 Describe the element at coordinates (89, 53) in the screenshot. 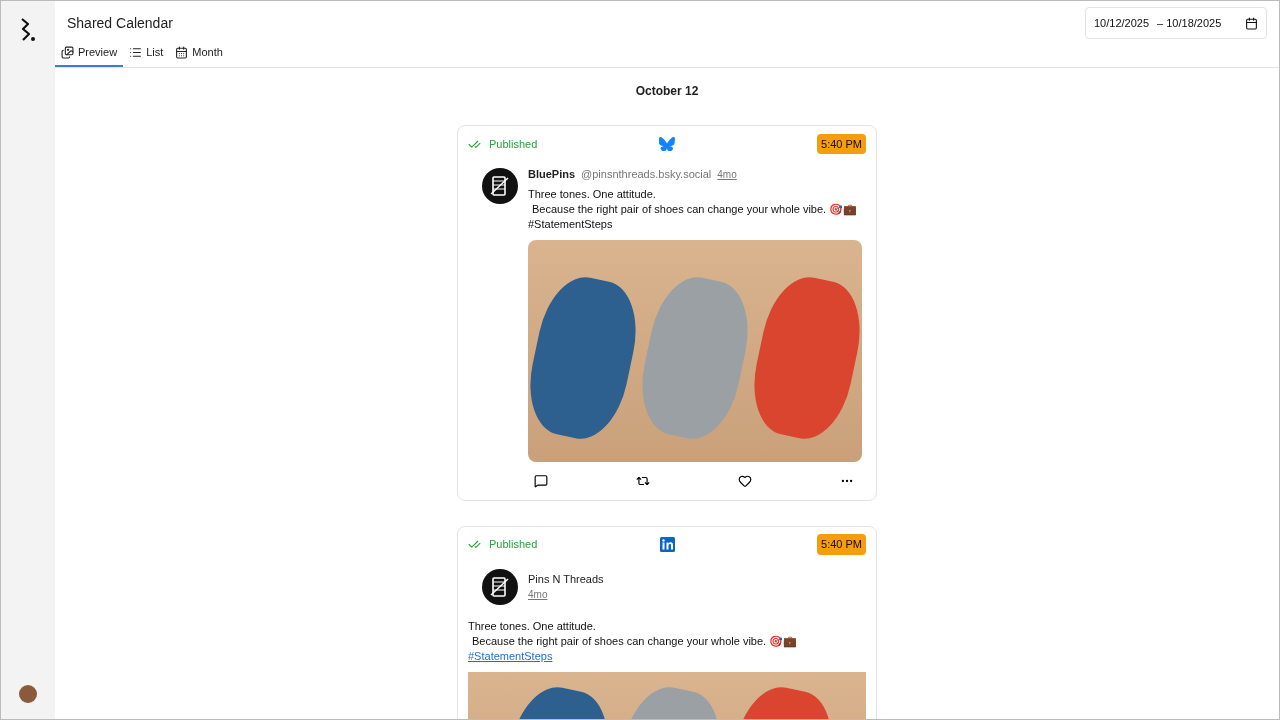

I see `view-tab: Preview` at that location.